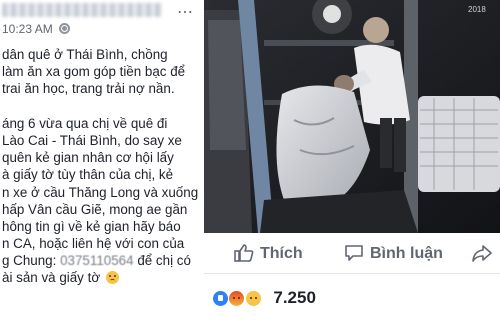  I want to click on post-line: làm ăn xa gom góp tiền bạc để, so click(94, 72).